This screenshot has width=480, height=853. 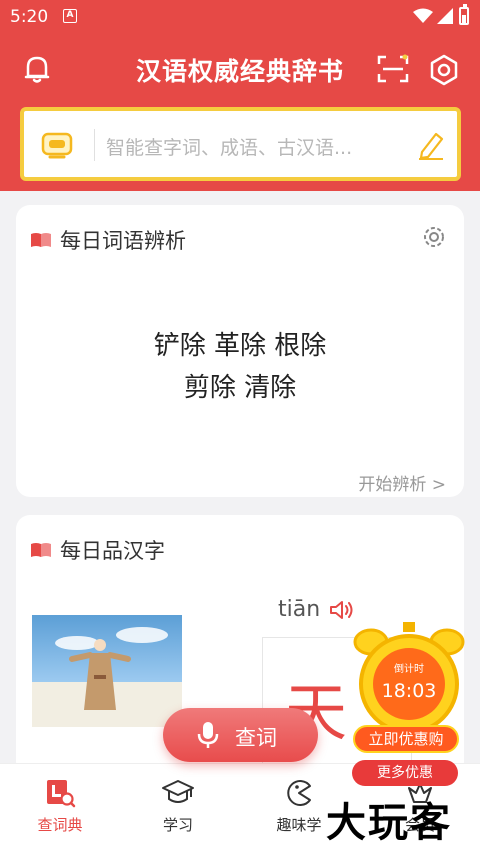 What do you see at coordinates (409, 691) in the screenshot?
I see `countdown-time: 18:03` at bounding box center [409, 691].